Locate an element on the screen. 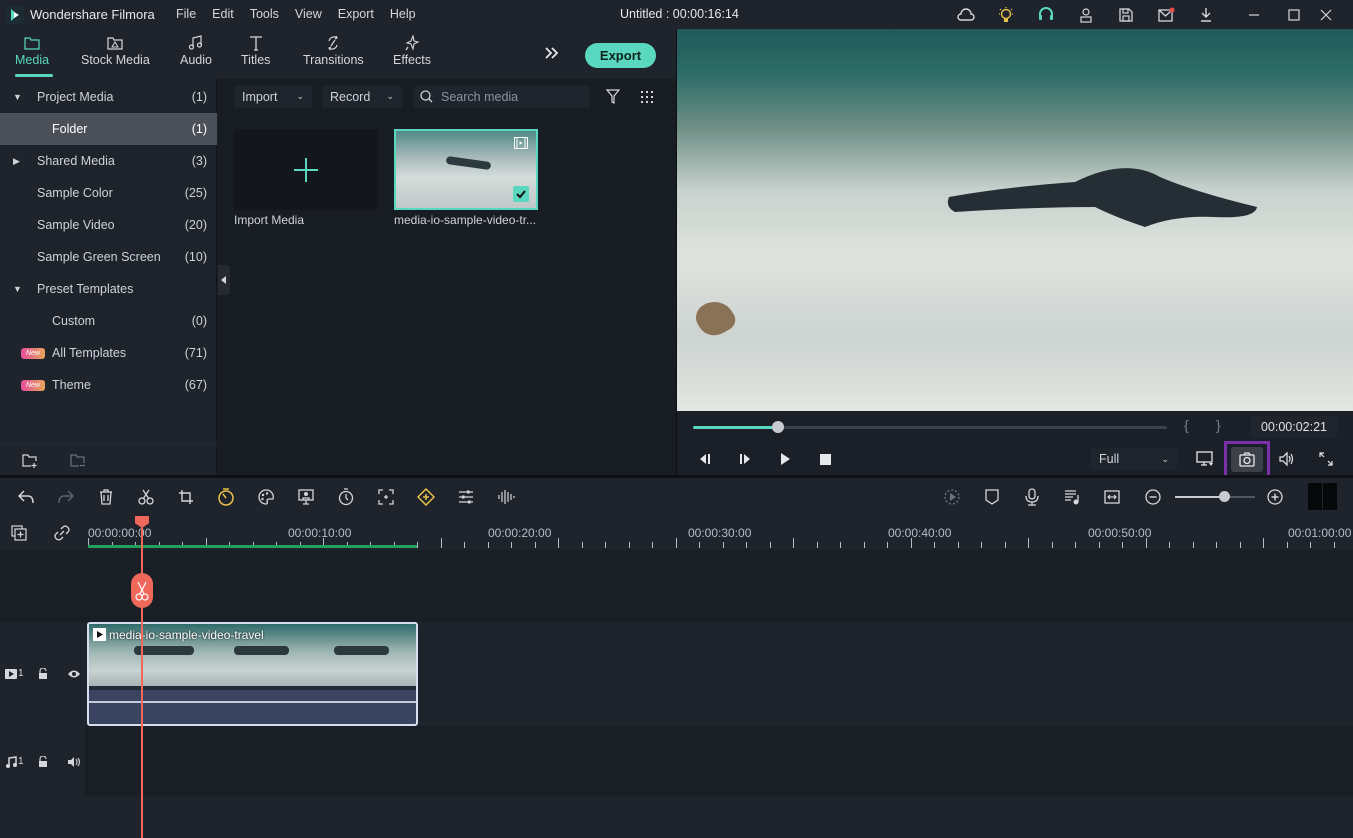 The height and width of the screenshot is (838, 1353). snapshot-camera-icon is located at coordinates (1247, 459).